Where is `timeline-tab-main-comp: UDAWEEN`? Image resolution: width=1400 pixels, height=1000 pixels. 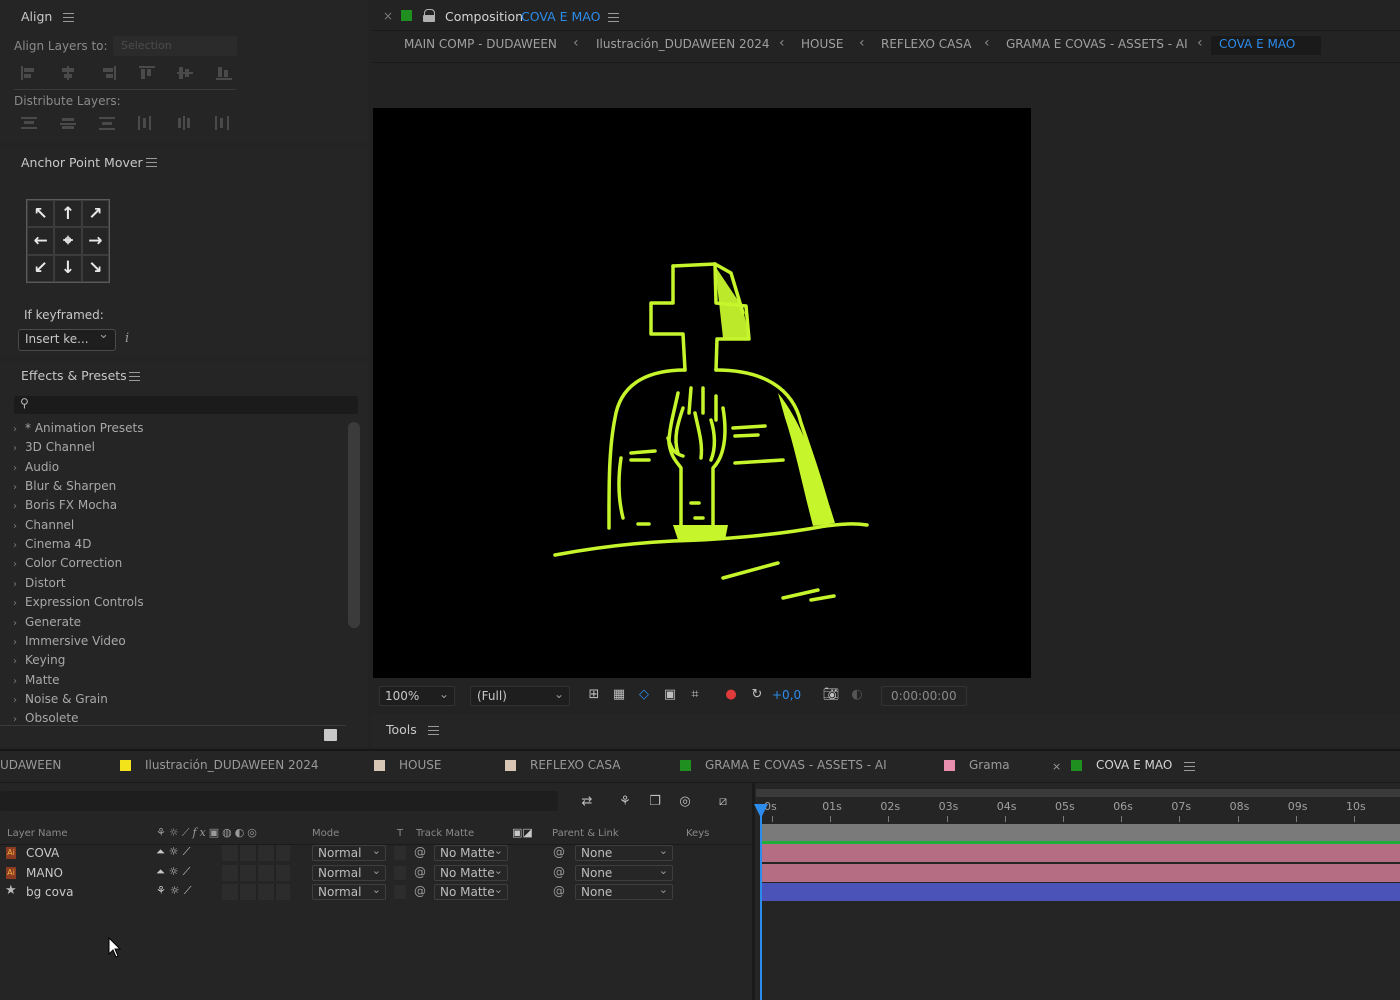
timeline-tab-main-comp: UDAWEEN is located at coordinates (30, 765).